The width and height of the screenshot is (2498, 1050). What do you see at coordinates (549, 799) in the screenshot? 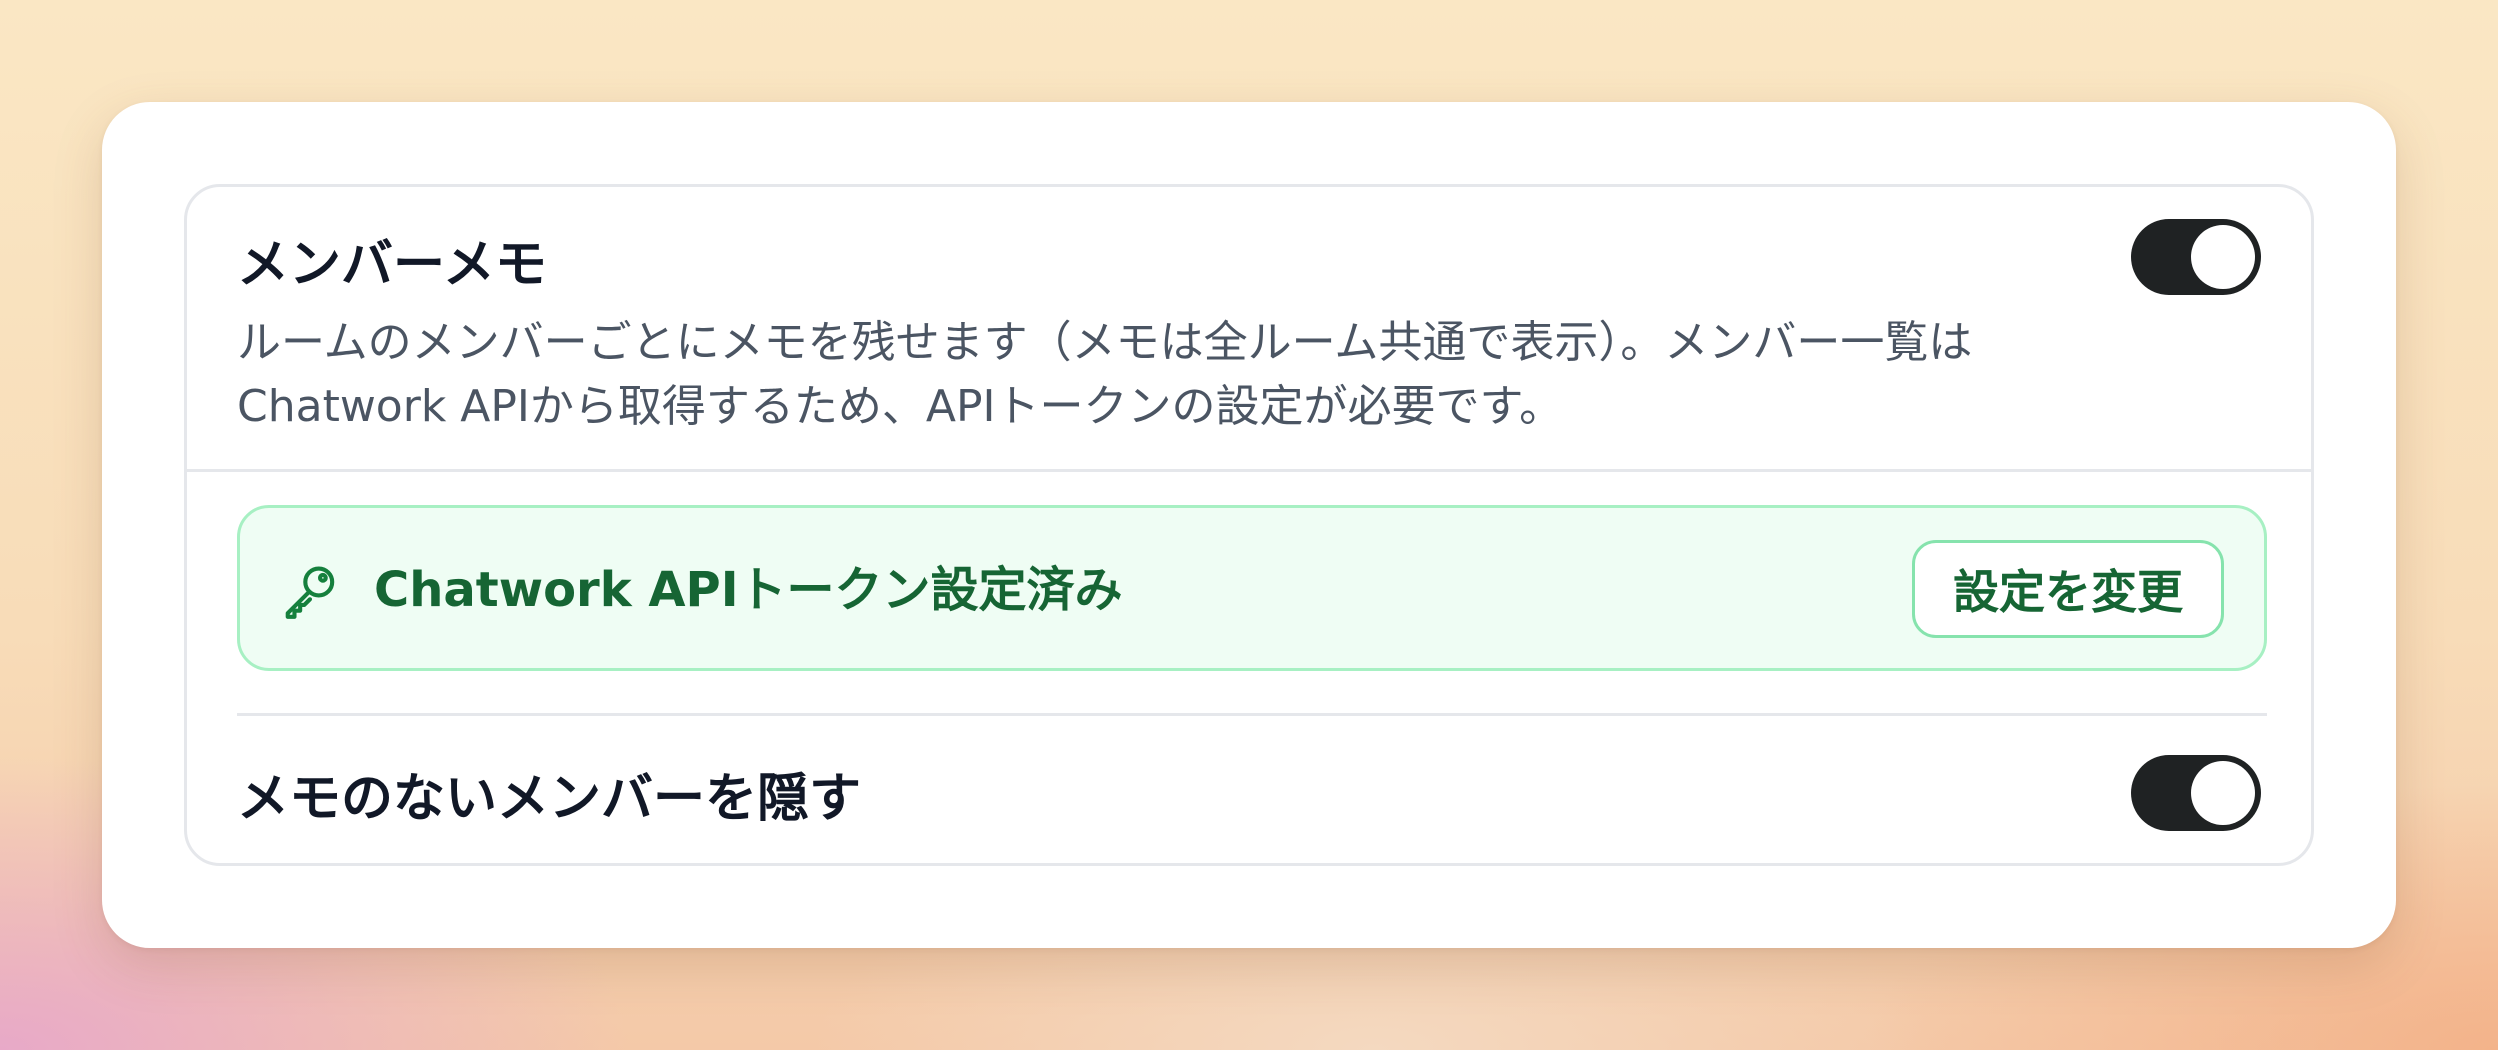
I see `hide-without-memo-label: メモのないメンバーを隠す` at bounding box center [549, 799].